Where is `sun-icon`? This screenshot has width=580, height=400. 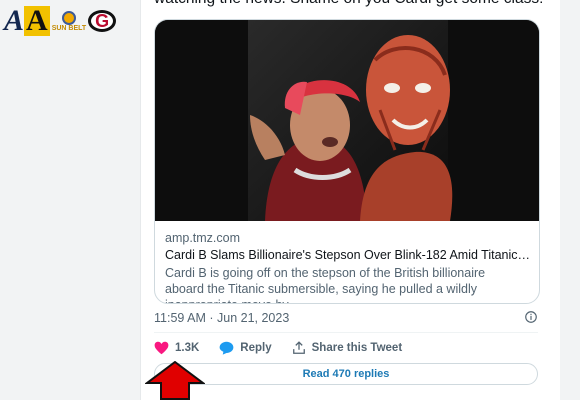
sun-icon is located at coordinates (68, 17).